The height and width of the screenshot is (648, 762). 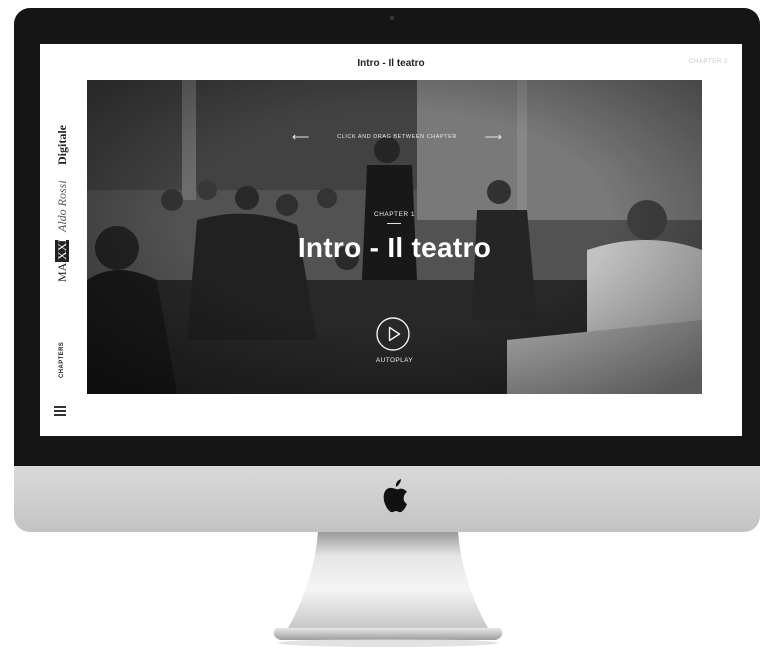 What do you see at coordinates (394, 360) in the screenshot?
I see `autoplay-label: AUTOPLAY` at bounding box center [394, 360].